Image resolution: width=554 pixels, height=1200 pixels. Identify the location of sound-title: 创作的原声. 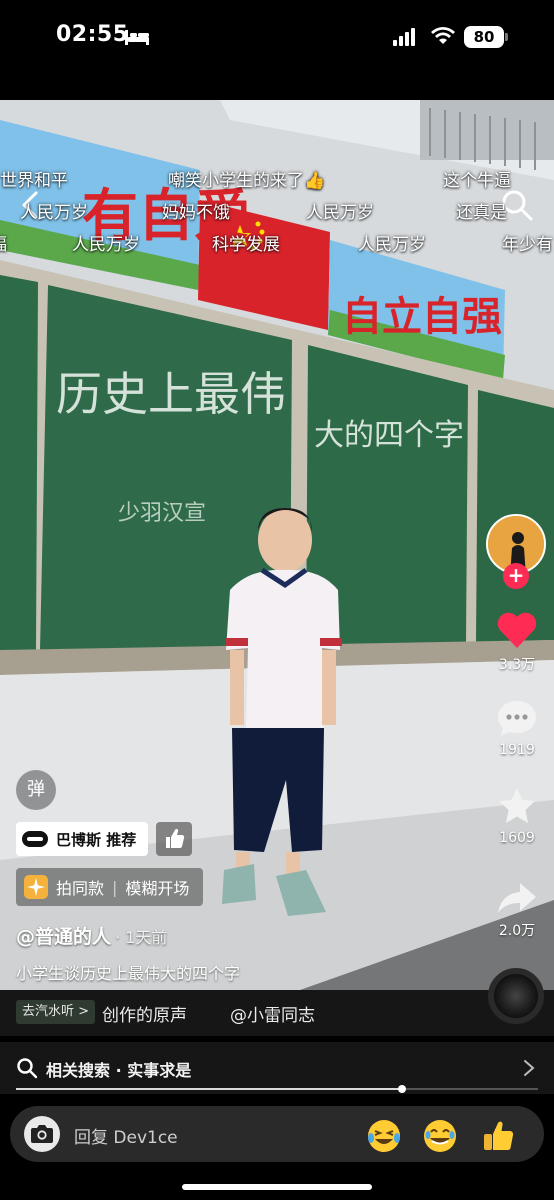
(144, 1013).